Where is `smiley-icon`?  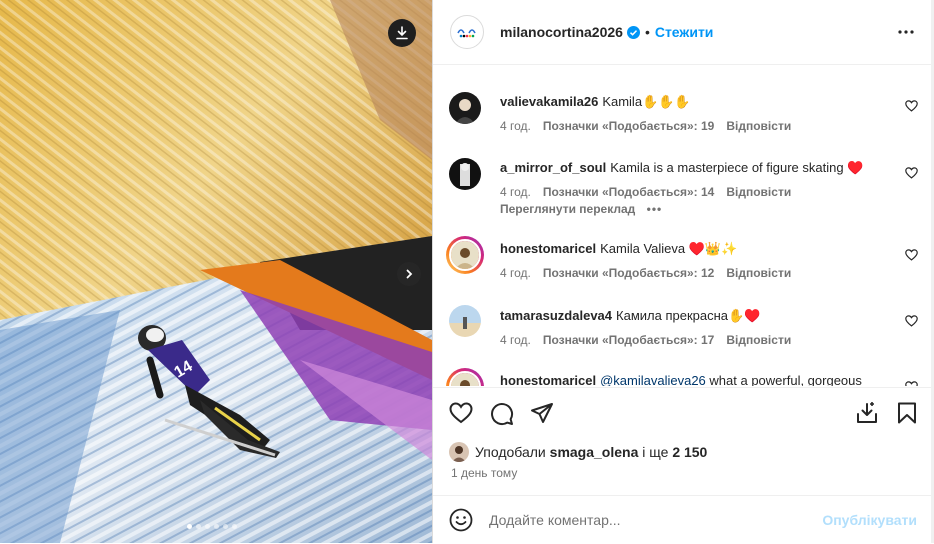 smiley-icon is located at coordinates (461, 520).